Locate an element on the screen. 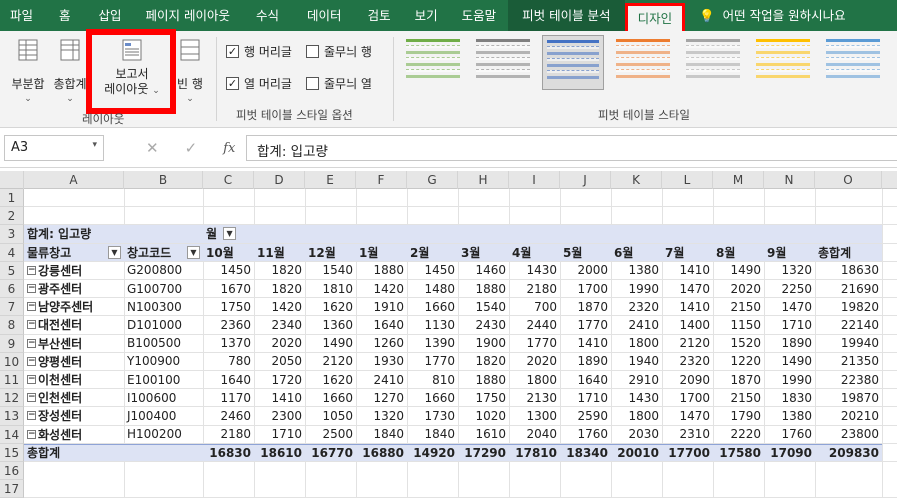  value-cell: 2410 is located at coordinates (381, 379).